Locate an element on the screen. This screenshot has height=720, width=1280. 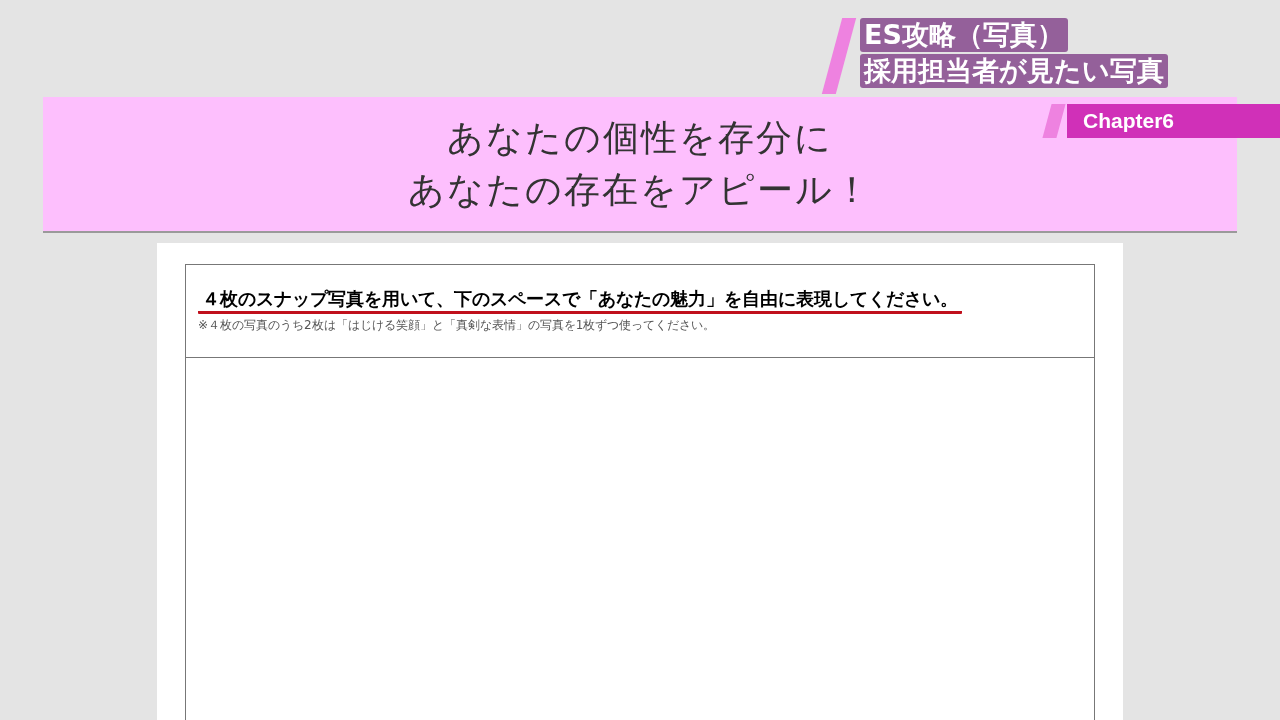
overlay-title: ES攻略（写真） is located at coordinates (964, 35).